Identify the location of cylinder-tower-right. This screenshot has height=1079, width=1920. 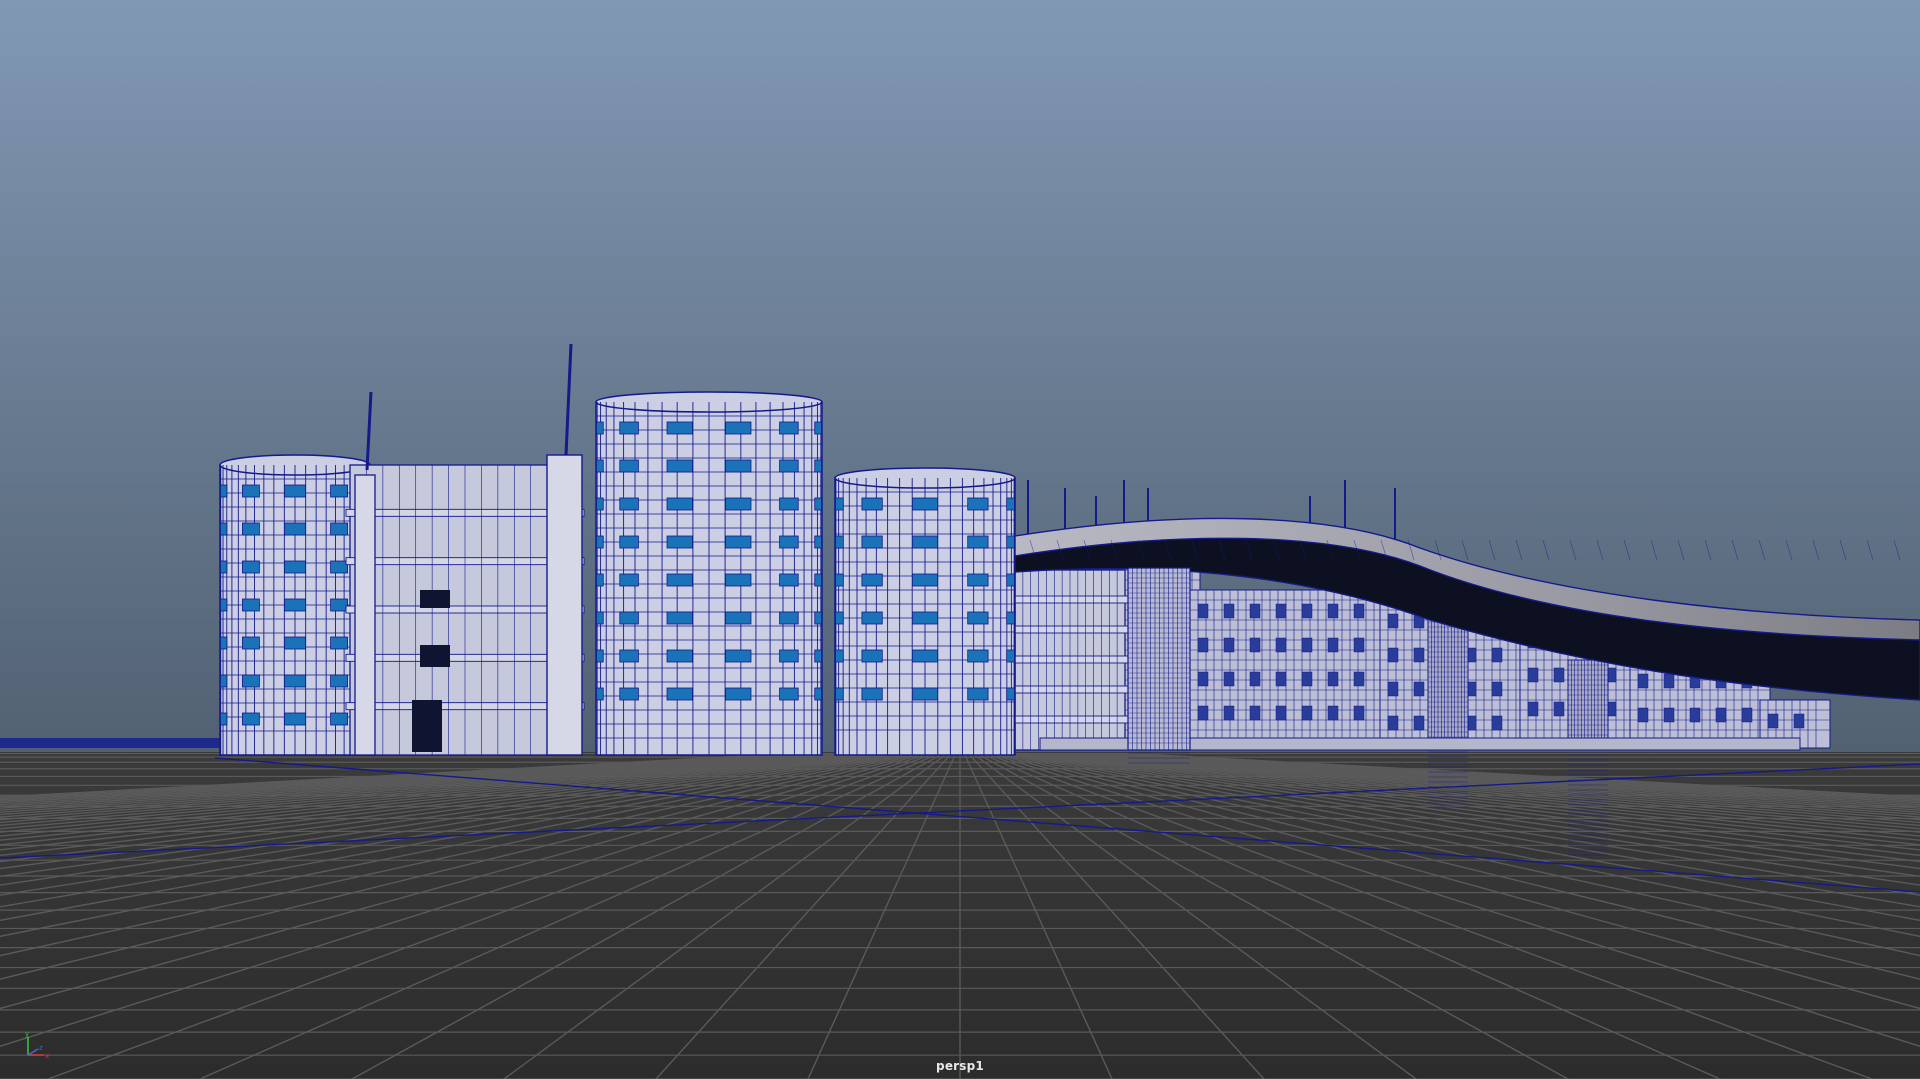
(925, 611).